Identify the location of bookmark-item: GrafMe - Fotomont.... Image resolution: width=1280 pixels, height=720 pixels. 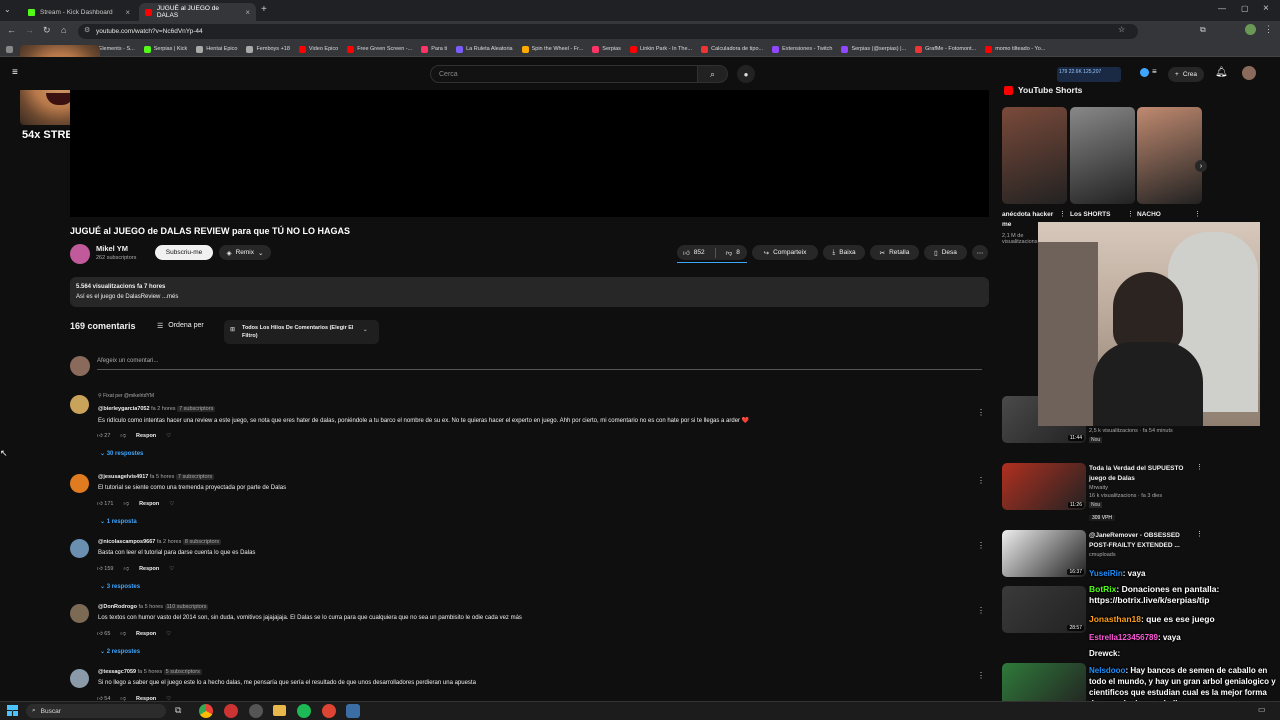
(945, 49).